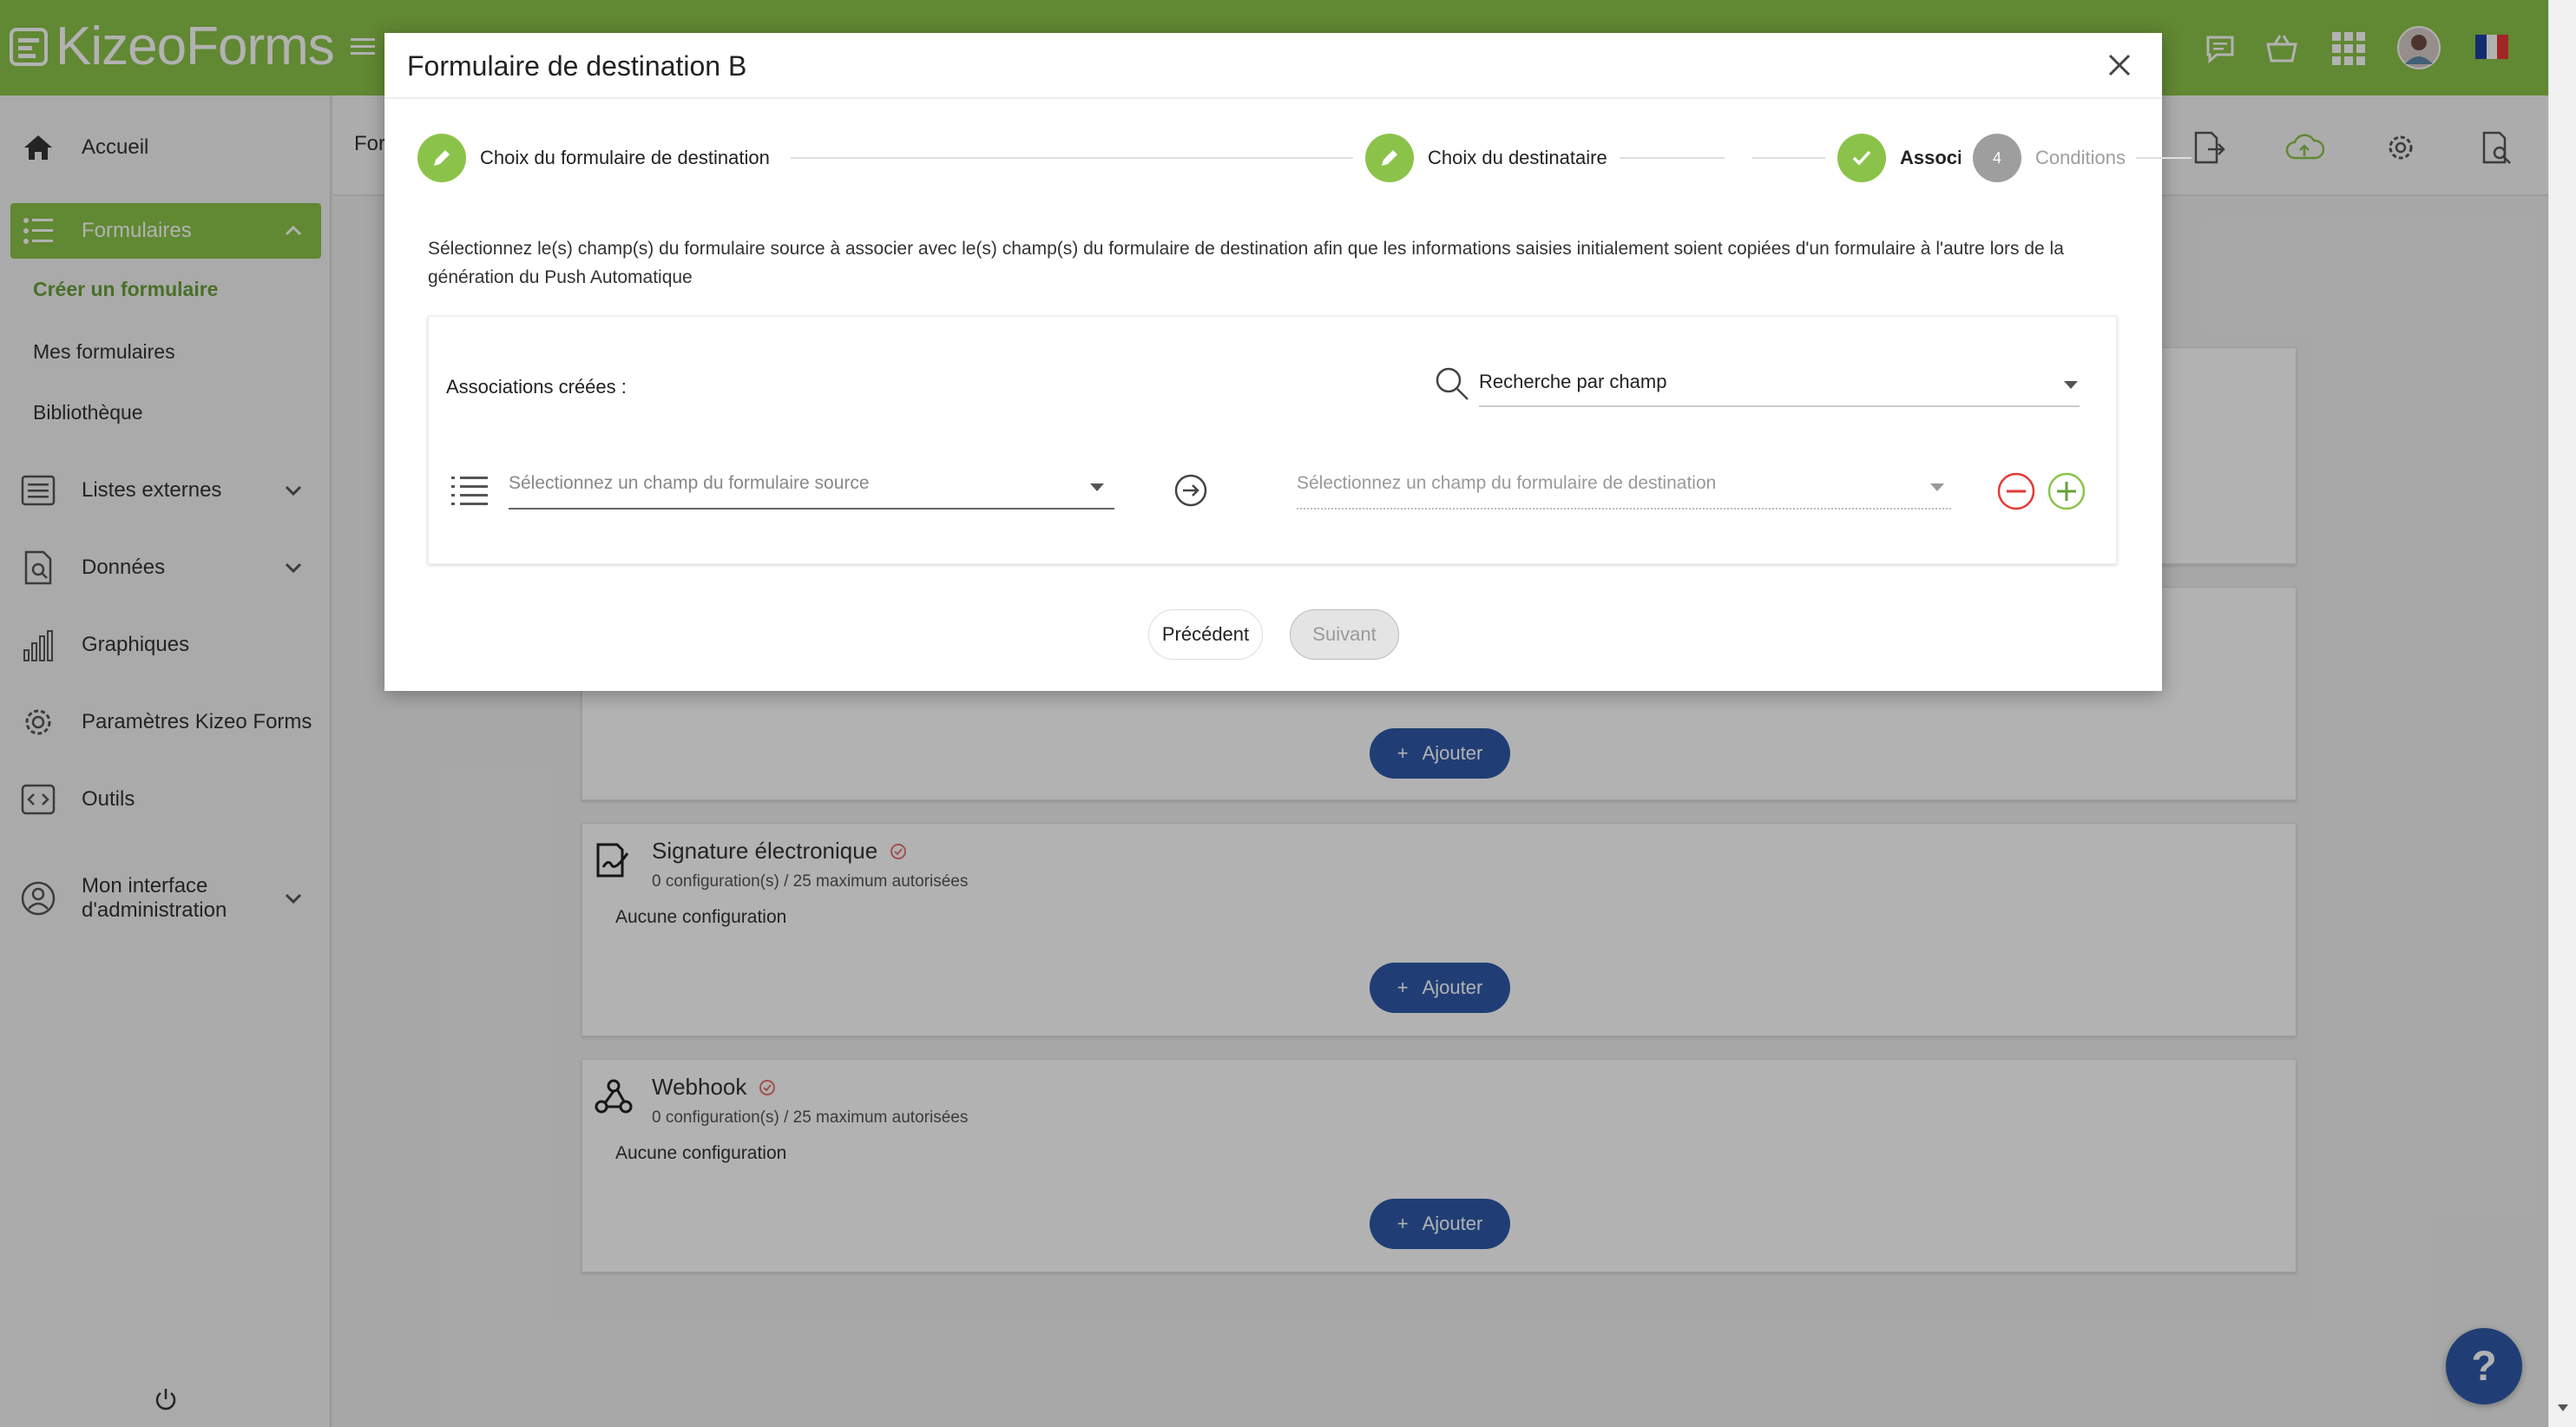  I want to click on step-destination-form: Choix du formulaire de destination, so click(599, 158).